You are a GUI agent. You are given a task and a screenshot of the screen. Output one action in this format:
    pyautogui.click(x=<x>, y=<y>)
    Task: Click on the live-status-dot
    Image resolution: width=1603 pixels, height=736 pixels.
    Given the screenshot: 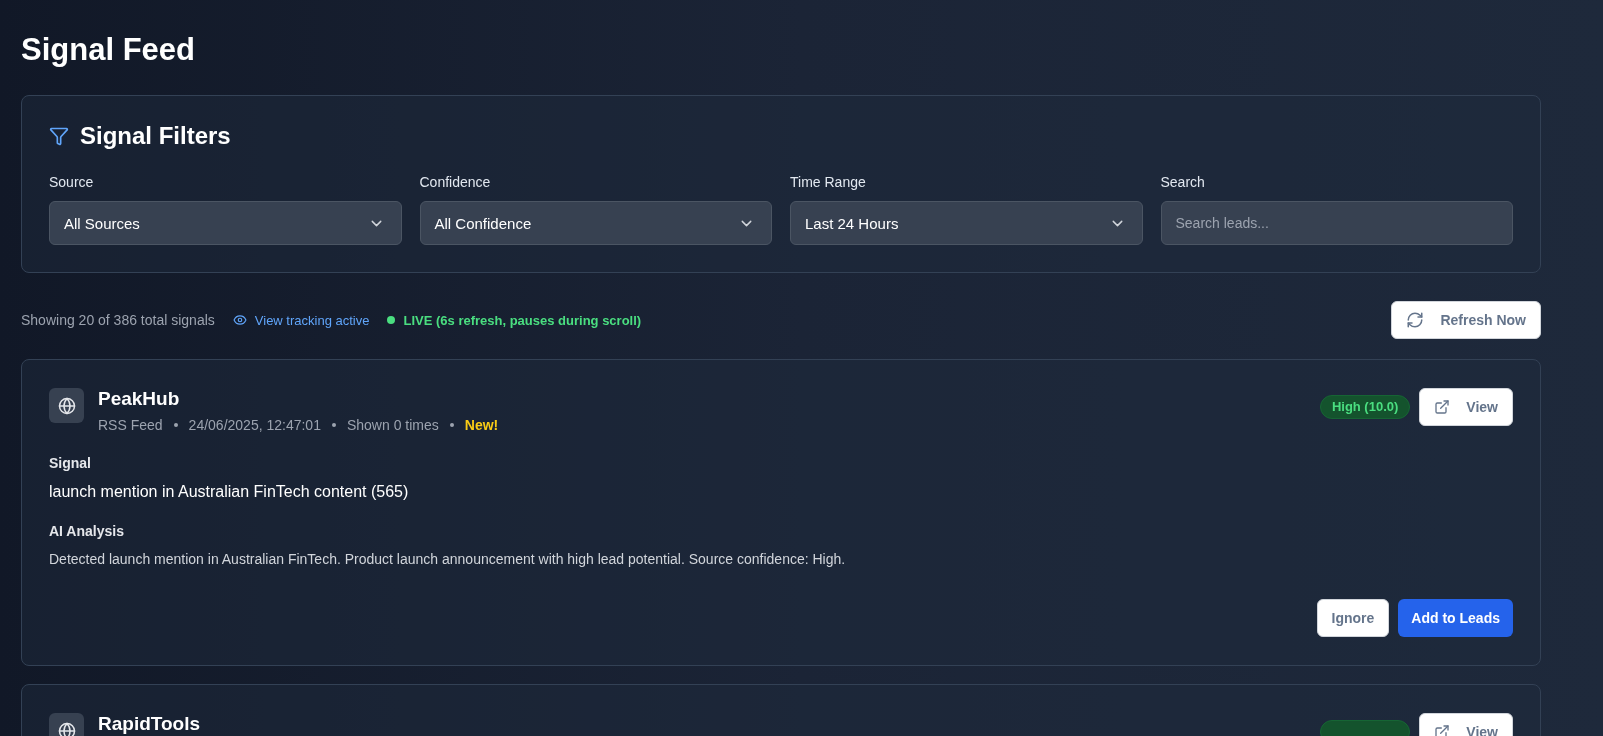 What is the action you would take?
    pyautogui.click(x=391, y=320)
    